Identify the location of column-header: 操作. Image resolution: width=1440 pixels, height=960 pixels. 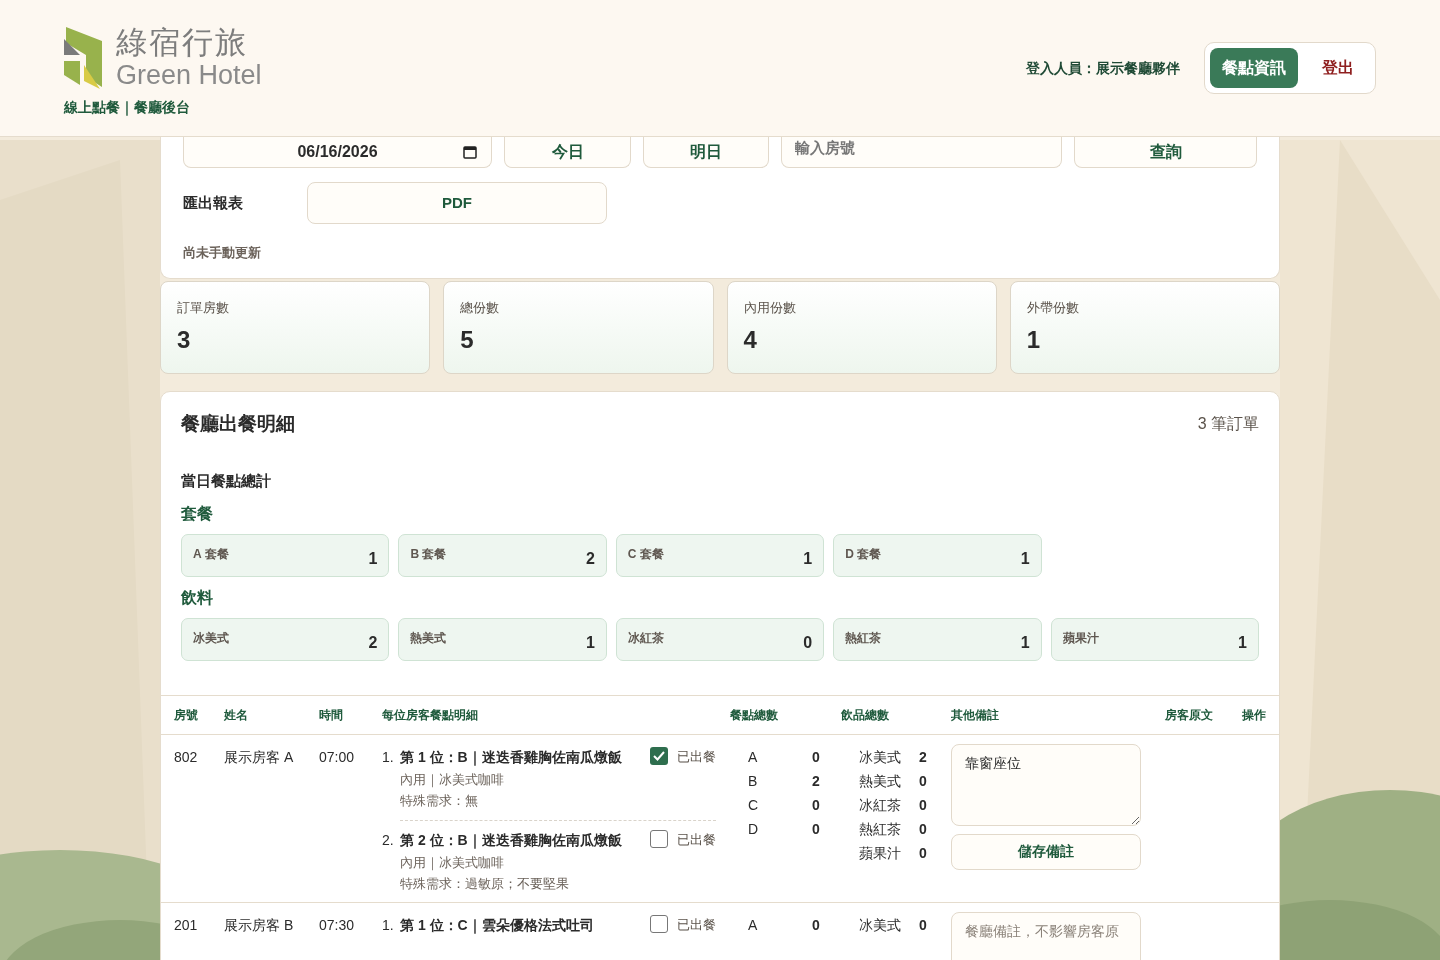
(1254, 715).